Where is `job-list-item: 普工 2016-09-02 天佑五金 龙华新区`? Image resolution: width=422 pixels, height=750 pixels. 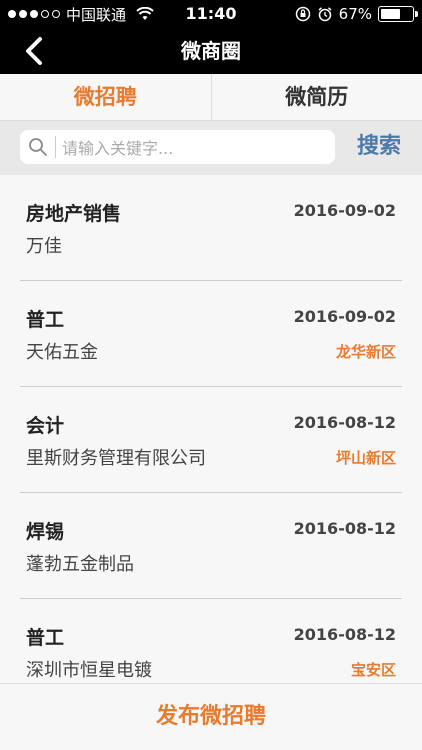
job-list-item: 普工 2016-09-02 天佑五金 龙华新区 is located at coordinates (211, 334).